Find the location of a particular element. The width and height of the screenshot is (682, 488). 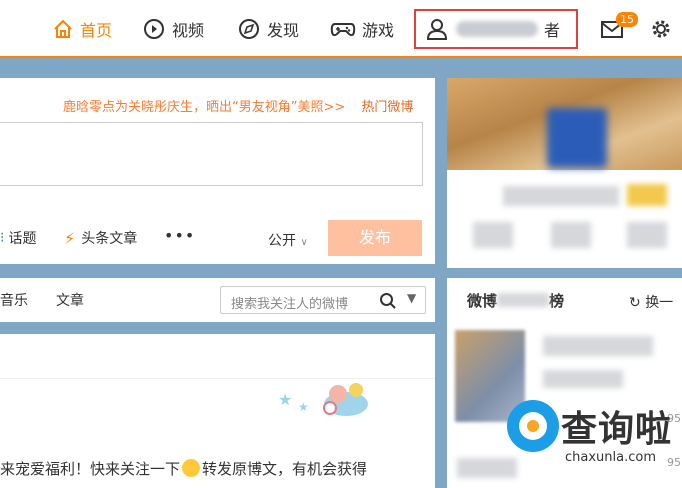

avatar is located at coordinates (577, 138).